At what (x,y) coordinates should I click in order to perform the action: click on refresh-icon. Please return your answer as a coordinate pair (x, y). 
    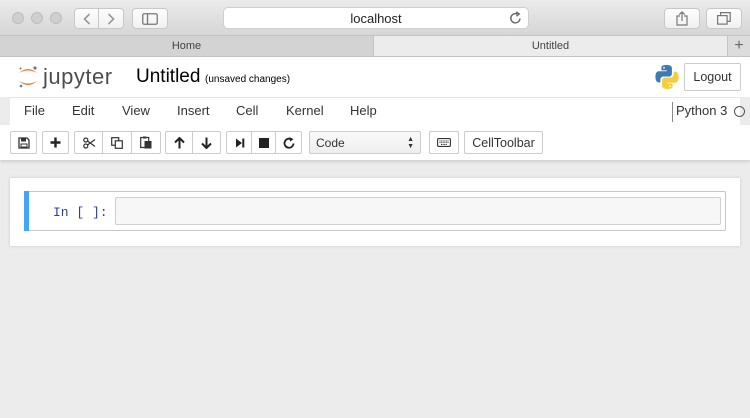
    Looking at the image, I should click on (288, 142).